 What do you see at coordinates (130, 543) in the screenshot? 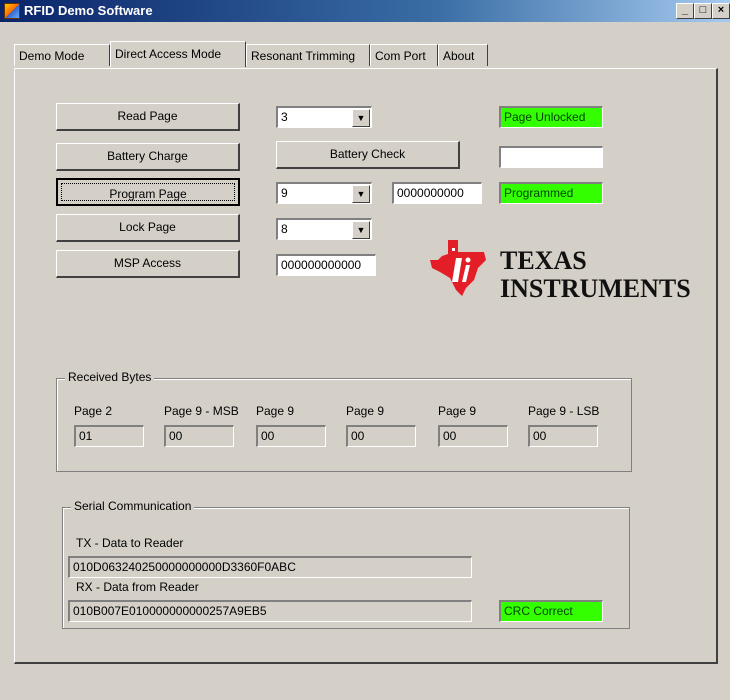
I see `tx-label: TX - Data to Reader` at bounding box center [130, 543].